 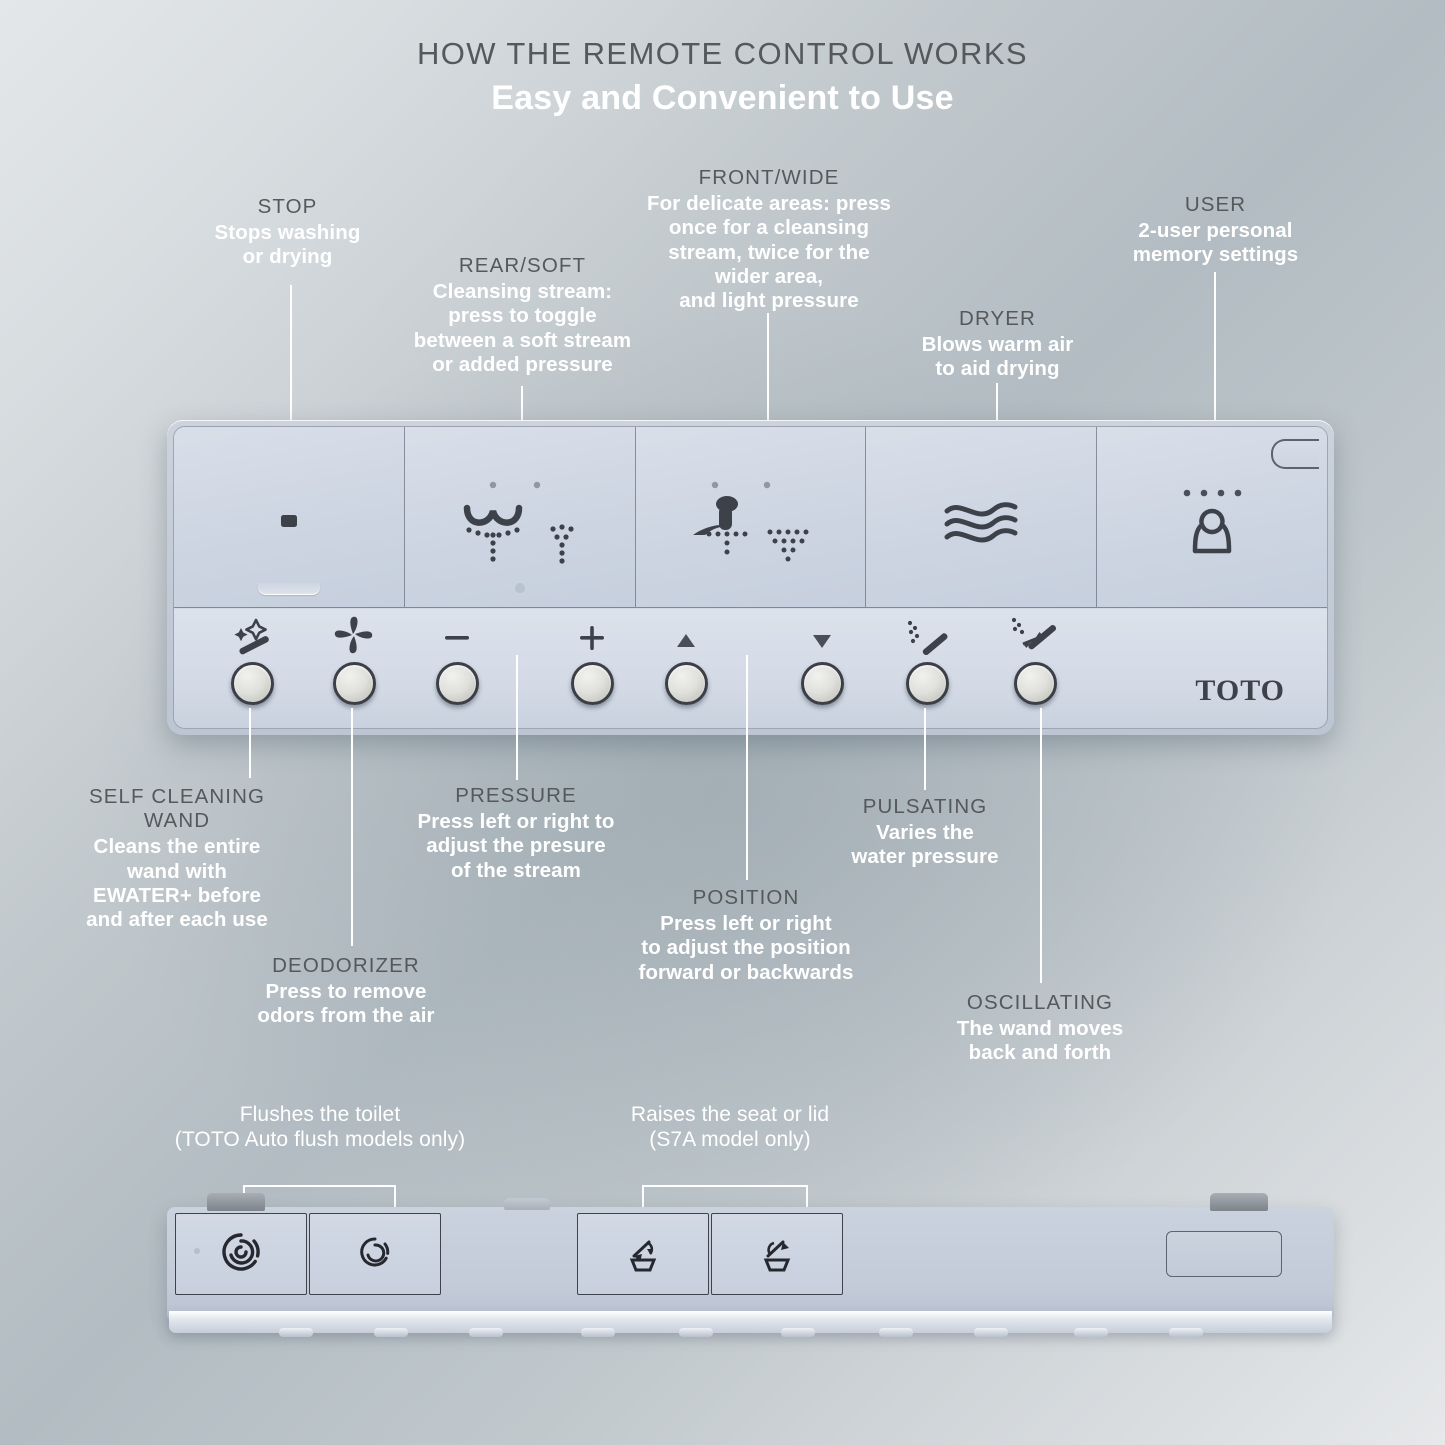 I want to click on callout-pressure-heading: PRESSURE, so click(x=516, y=795).